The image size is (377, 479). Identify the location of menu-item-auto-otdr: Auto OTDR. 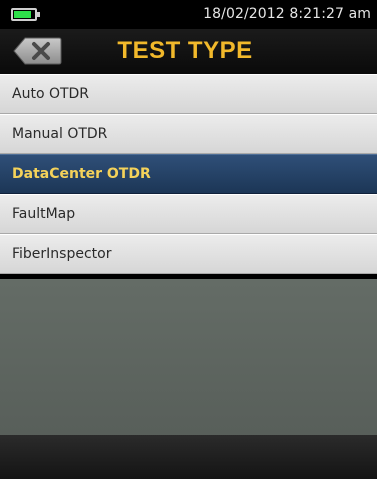
(188, 94).